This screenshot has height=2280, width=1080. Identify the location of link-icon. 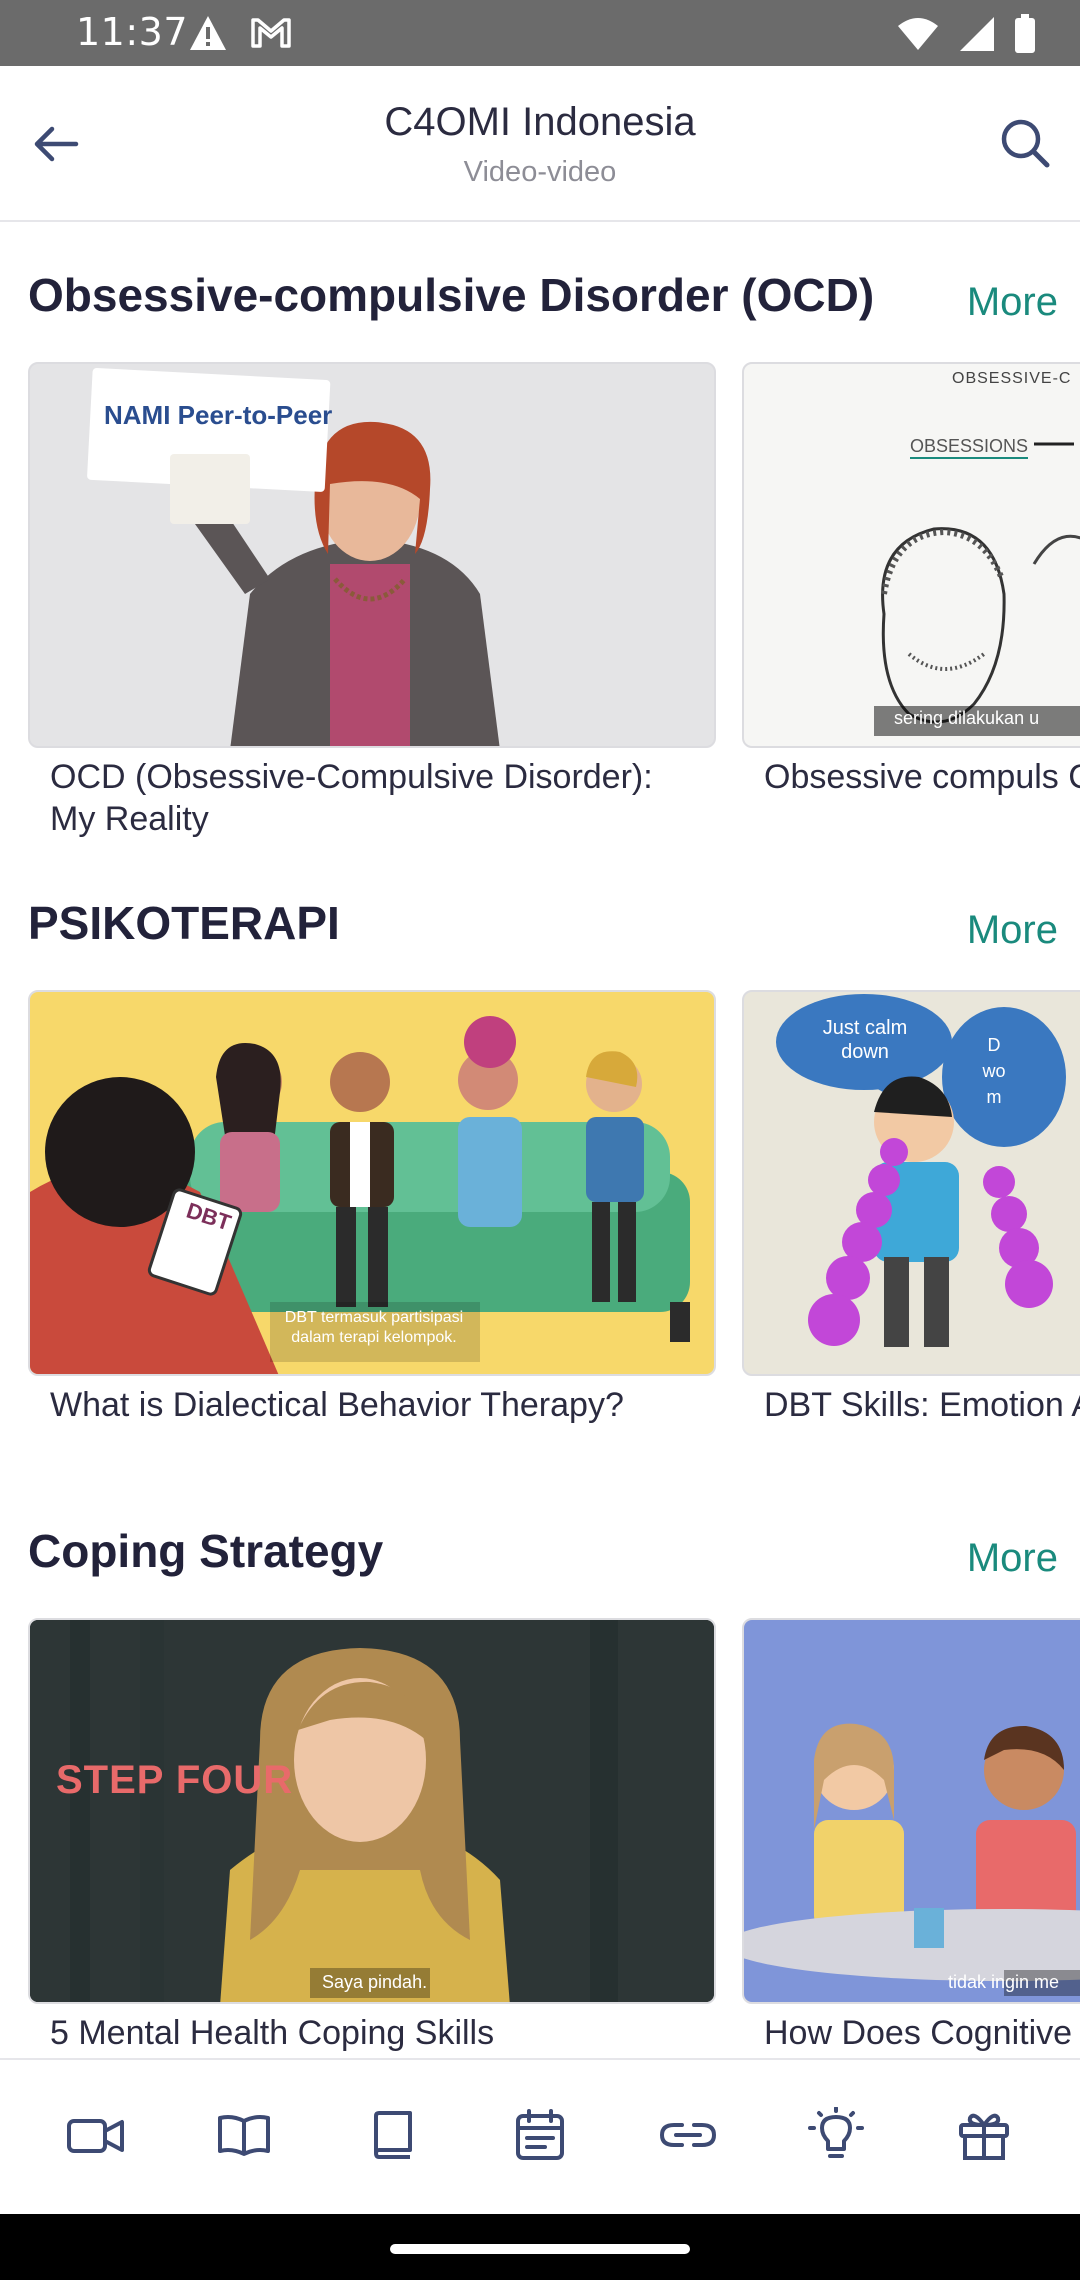
(688, 2137).